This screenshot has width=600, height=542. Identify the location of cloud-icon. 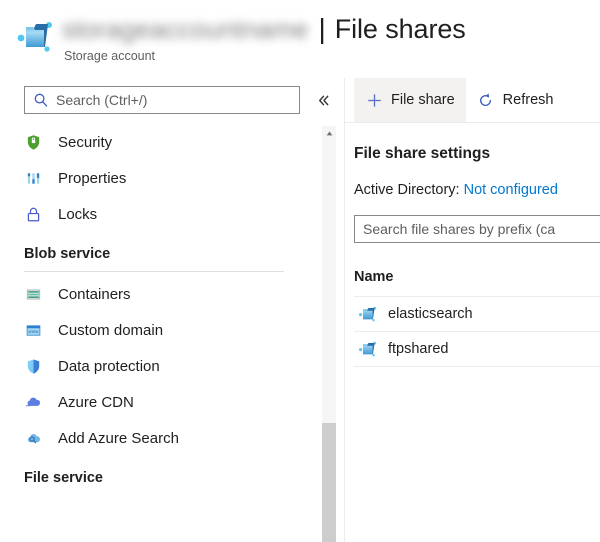
(33, 402).